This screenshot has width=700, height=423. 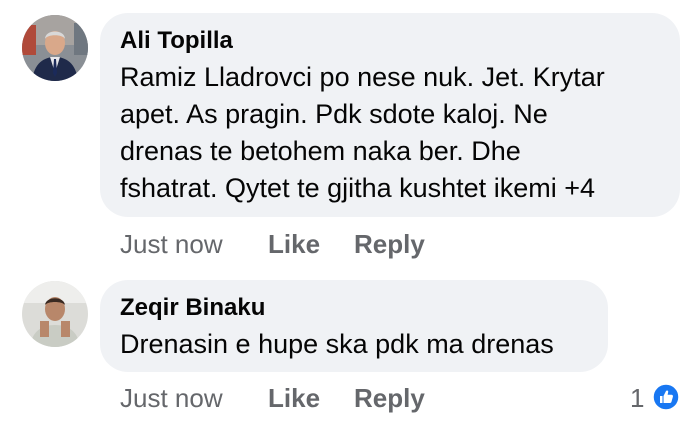 I want to click on reaction-count: 1, so click(x=637, y=398).